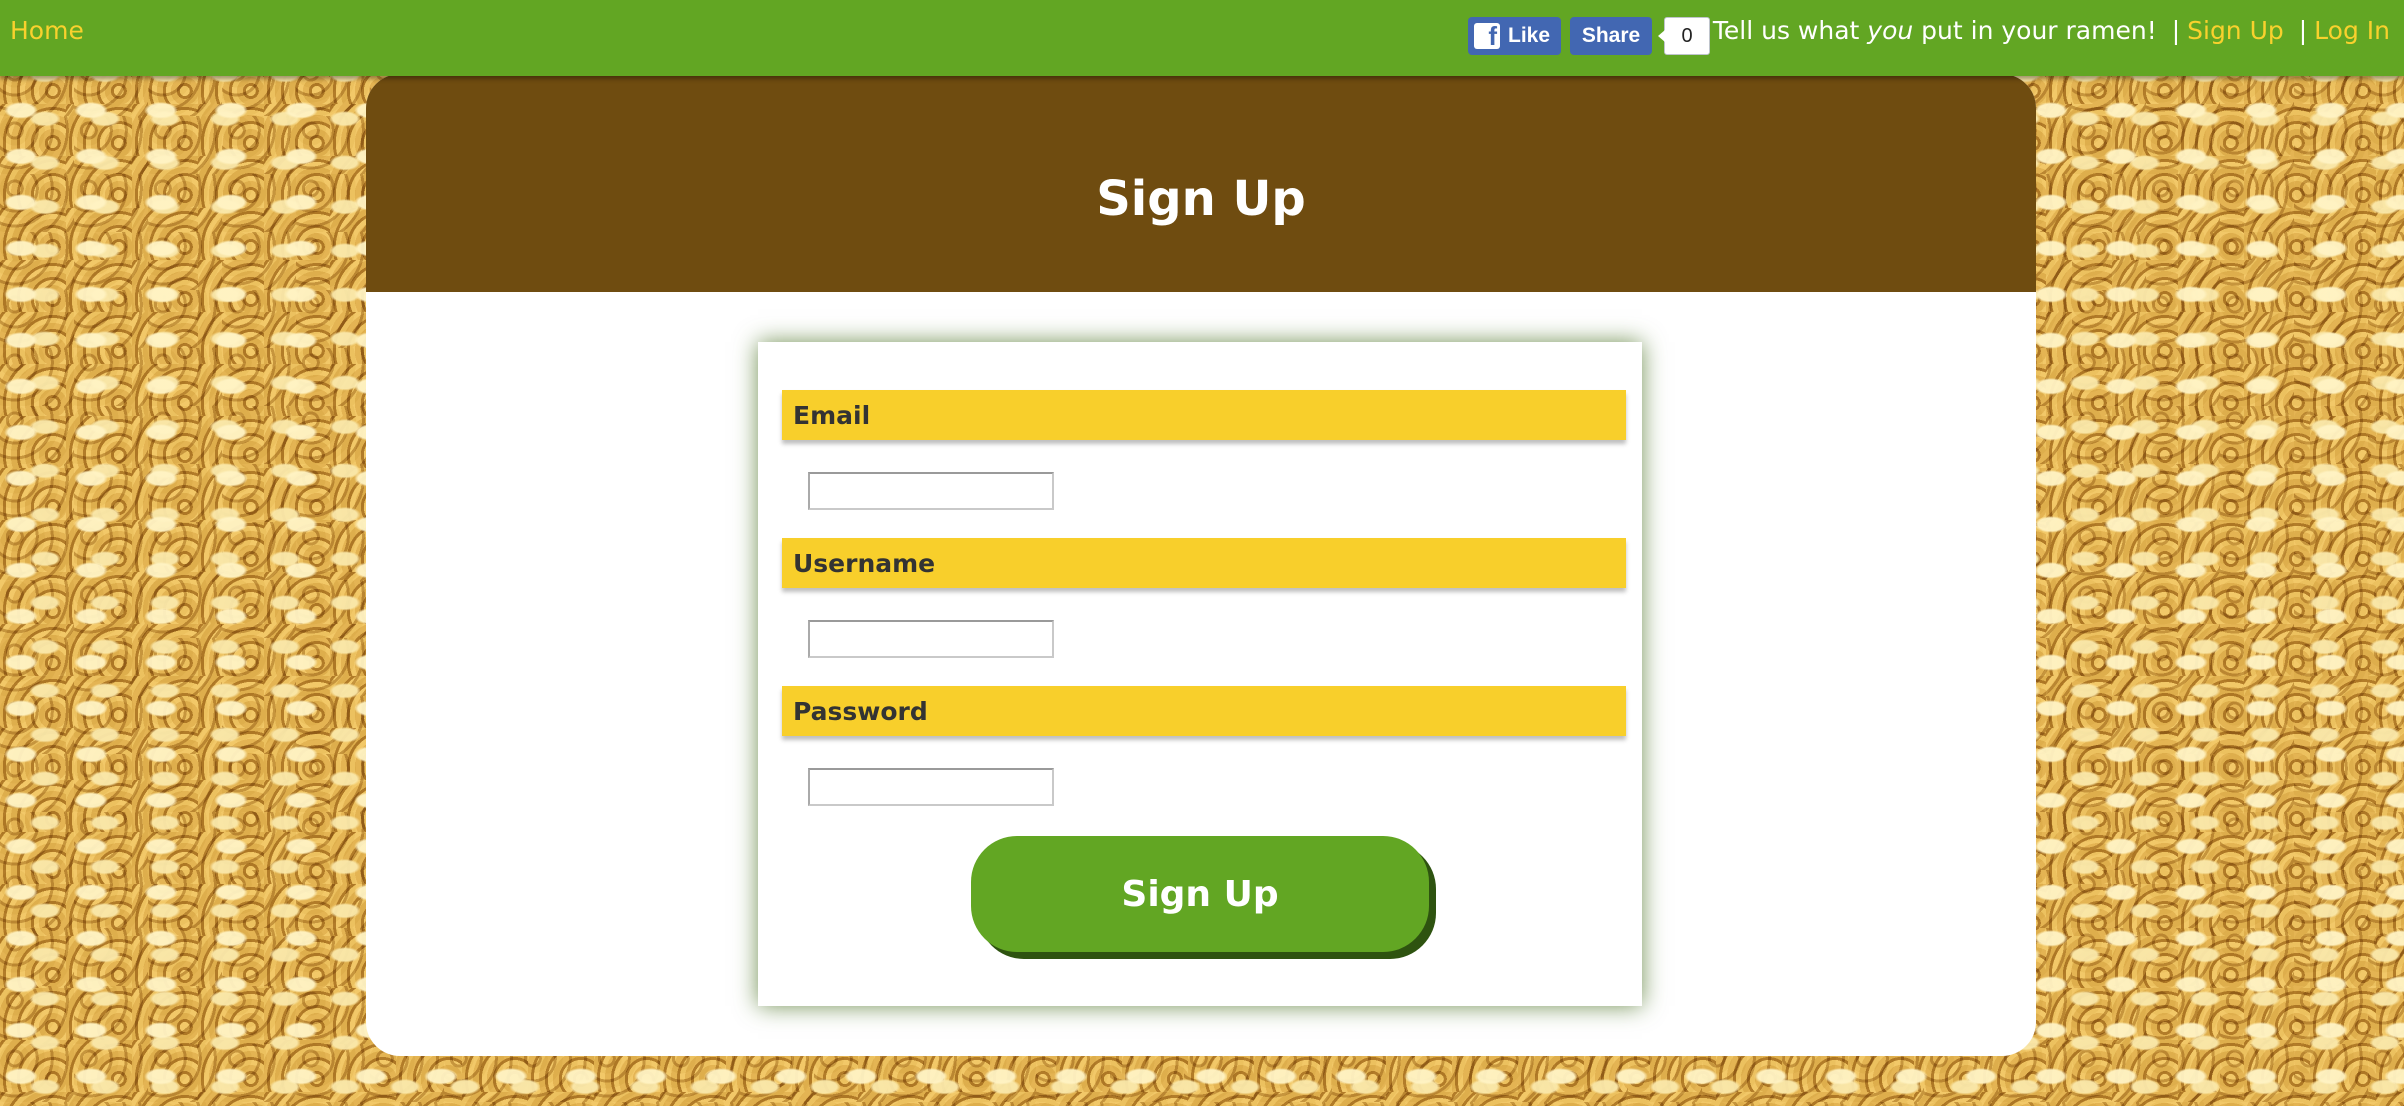  What do you see at coordinates (1529, 35) in the screenshot?
I see `facebook-like-label: Like` at bounding box center [1529, 35].